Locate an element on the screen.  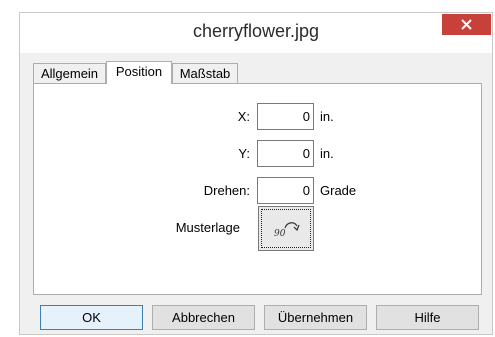
window-title: cherryflower.jpg is located at coordinates (256, 31).